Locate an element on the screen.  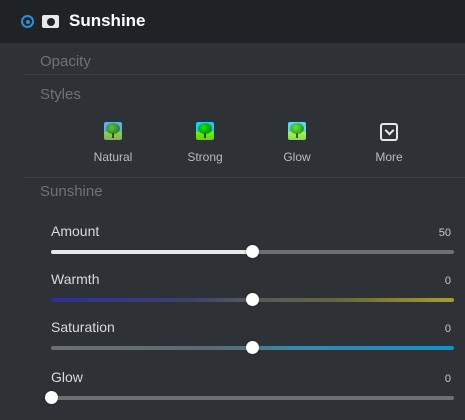
amount-thumb is located at coordinates (252, 251).